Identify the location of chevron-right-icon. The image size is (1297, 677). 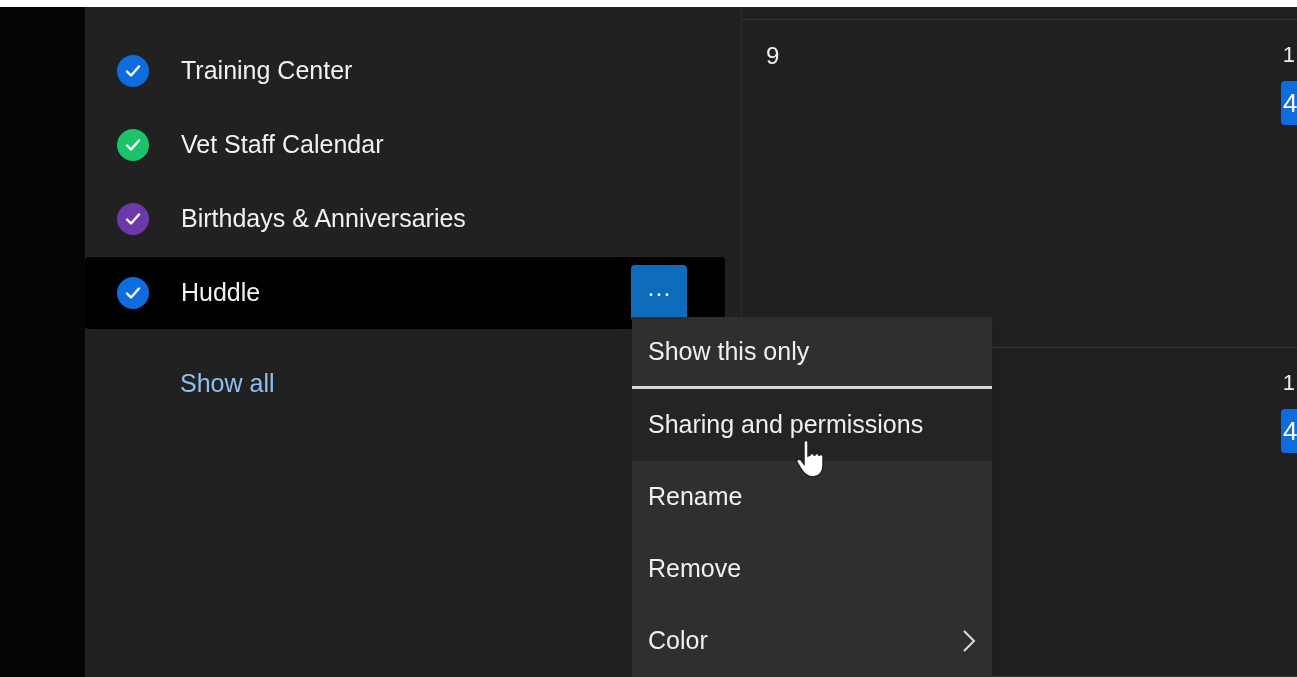
(969, 641).